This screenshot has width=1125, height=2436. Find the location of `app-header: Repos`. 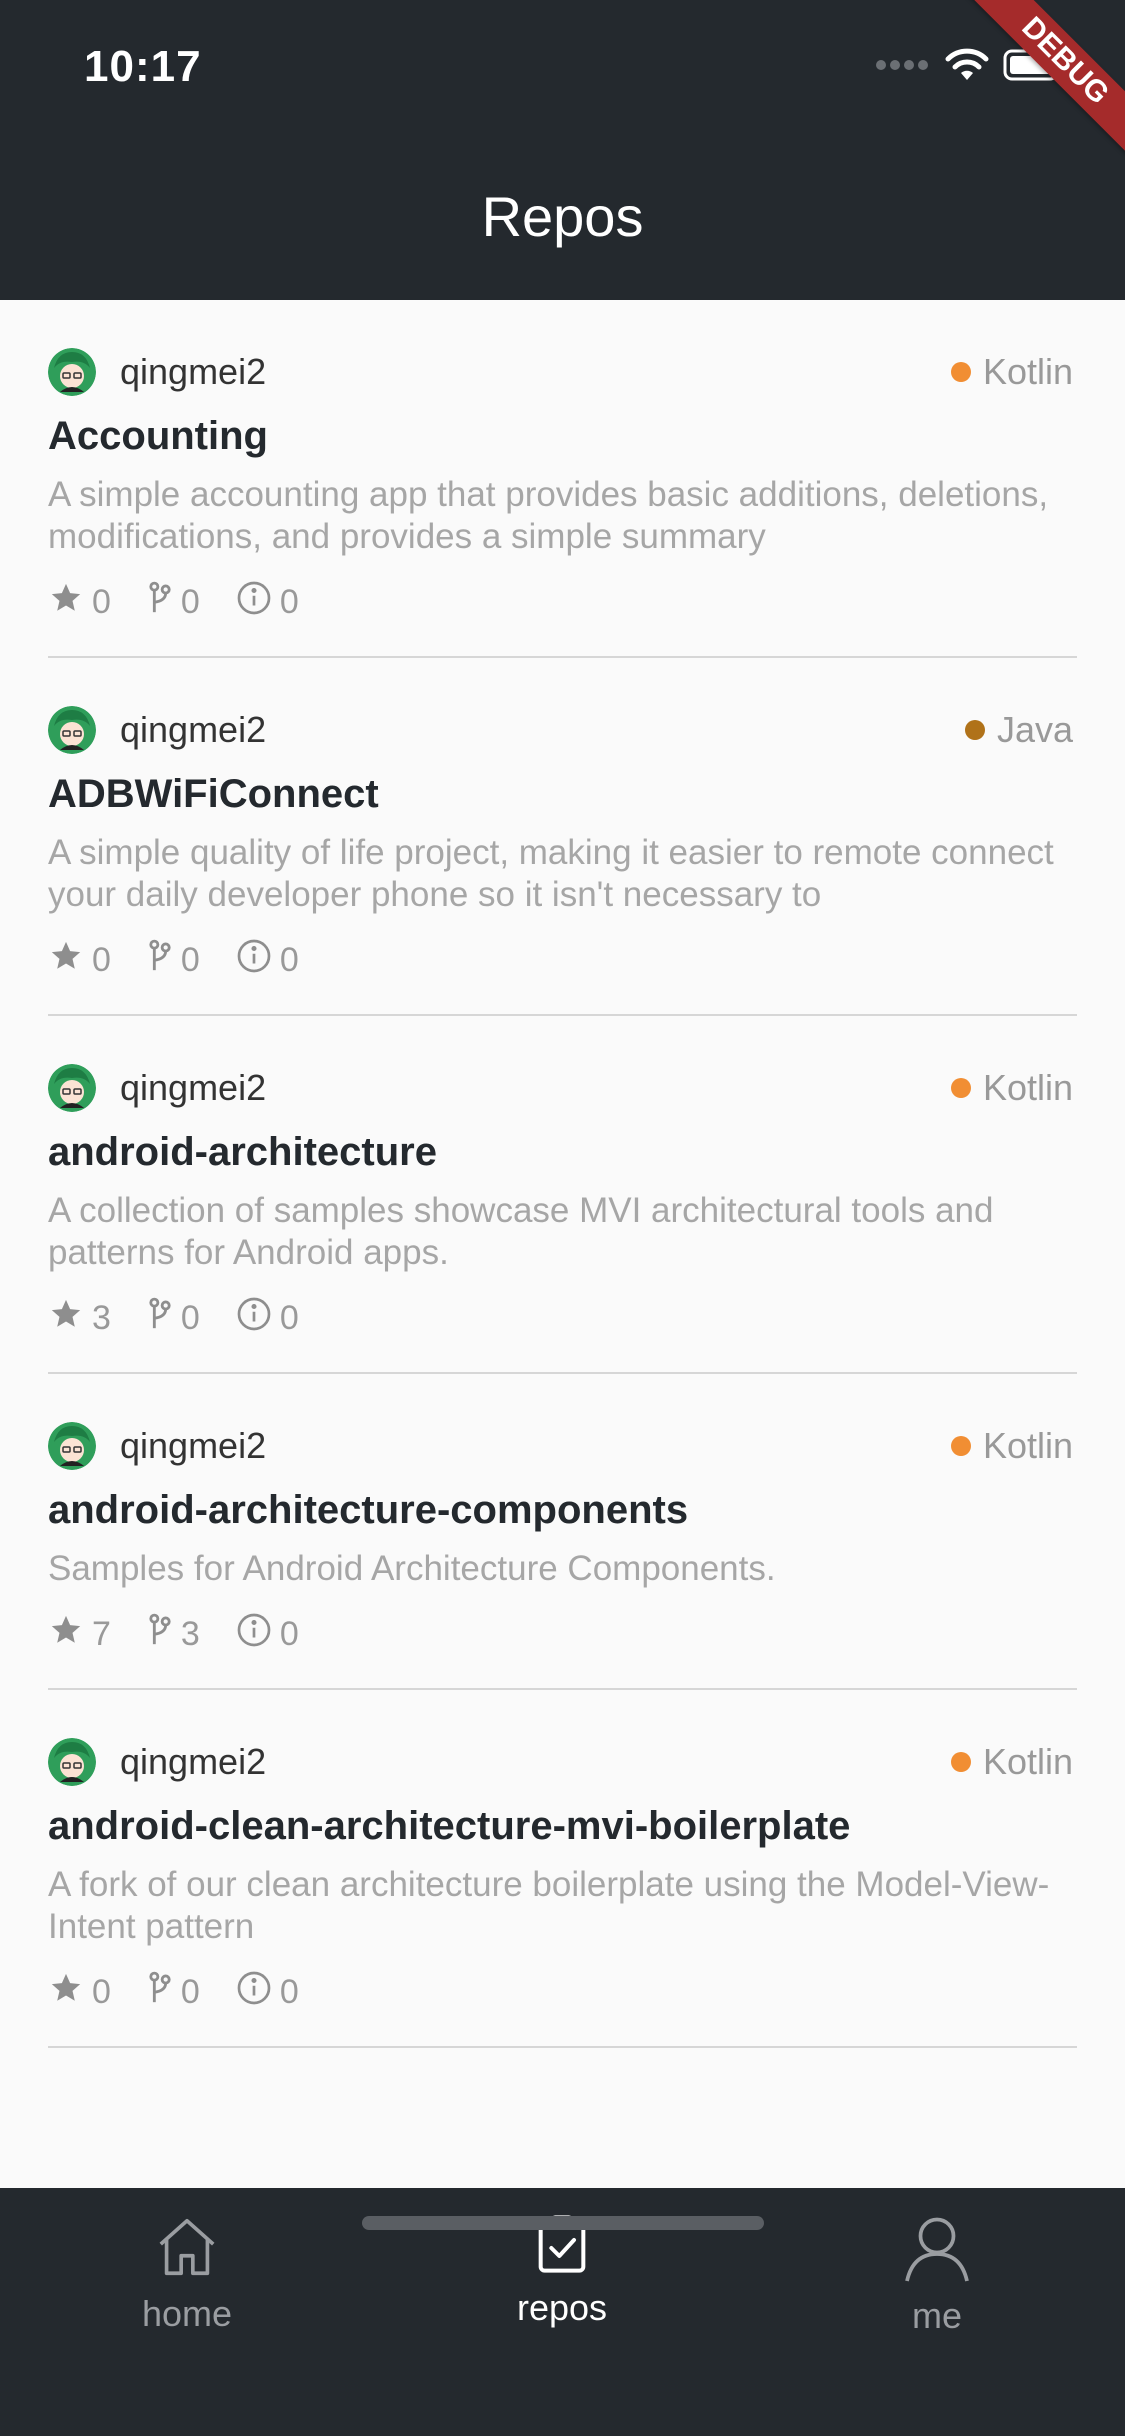

app-header: Repos is located at coordinates (562, 216).